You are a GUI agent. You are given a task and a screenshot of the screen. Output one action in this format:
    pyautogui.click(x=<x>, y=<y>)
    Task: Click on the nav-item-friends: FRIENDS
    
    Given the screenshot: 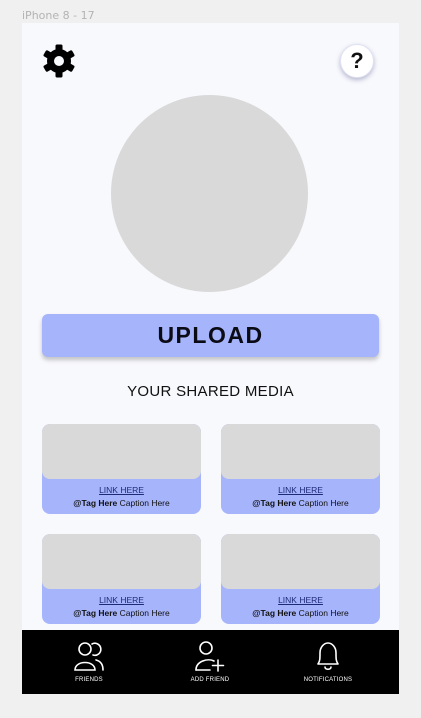 What is the action you would take?
    pyautogui.click(x=89, y=662)
    